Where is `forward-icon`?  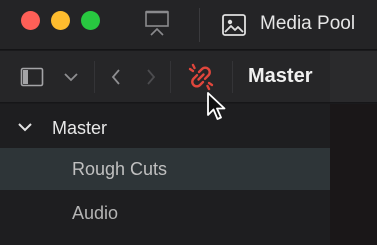 forward-icon is located at coordinates (151, 77).